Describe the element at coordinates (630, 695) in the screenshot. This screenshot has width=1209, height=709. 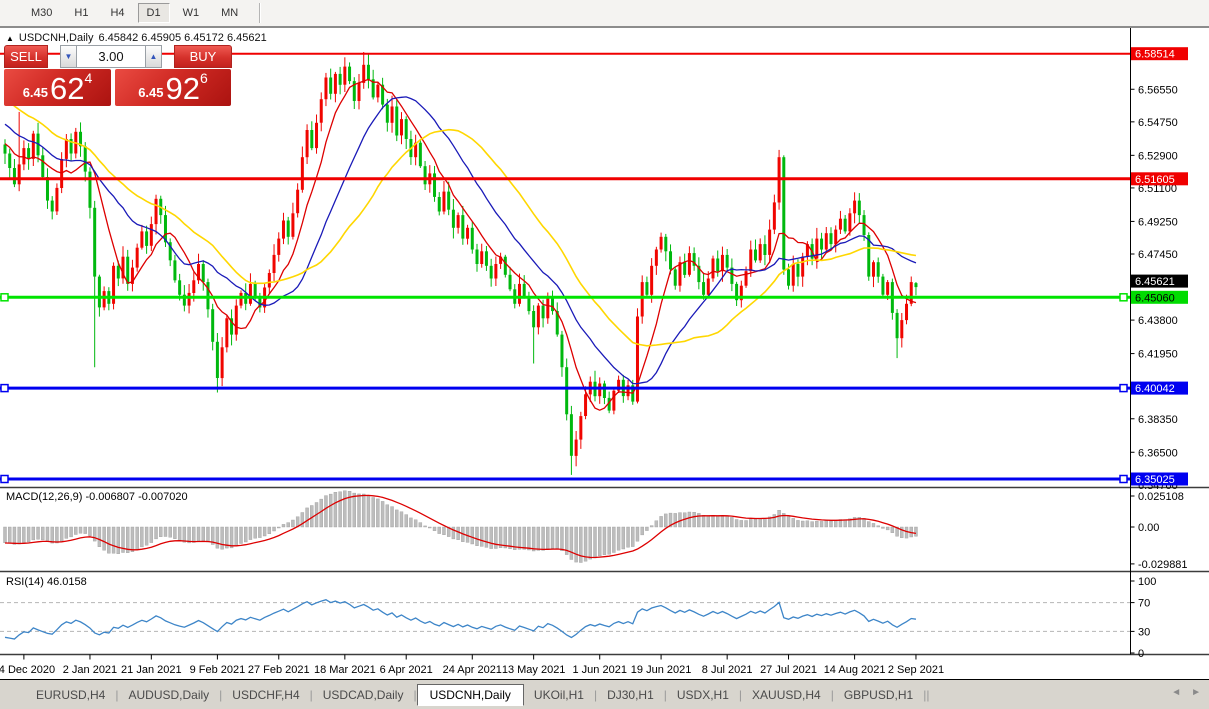
I see `chart-tab-dj30: DJ30,H1` at that location.